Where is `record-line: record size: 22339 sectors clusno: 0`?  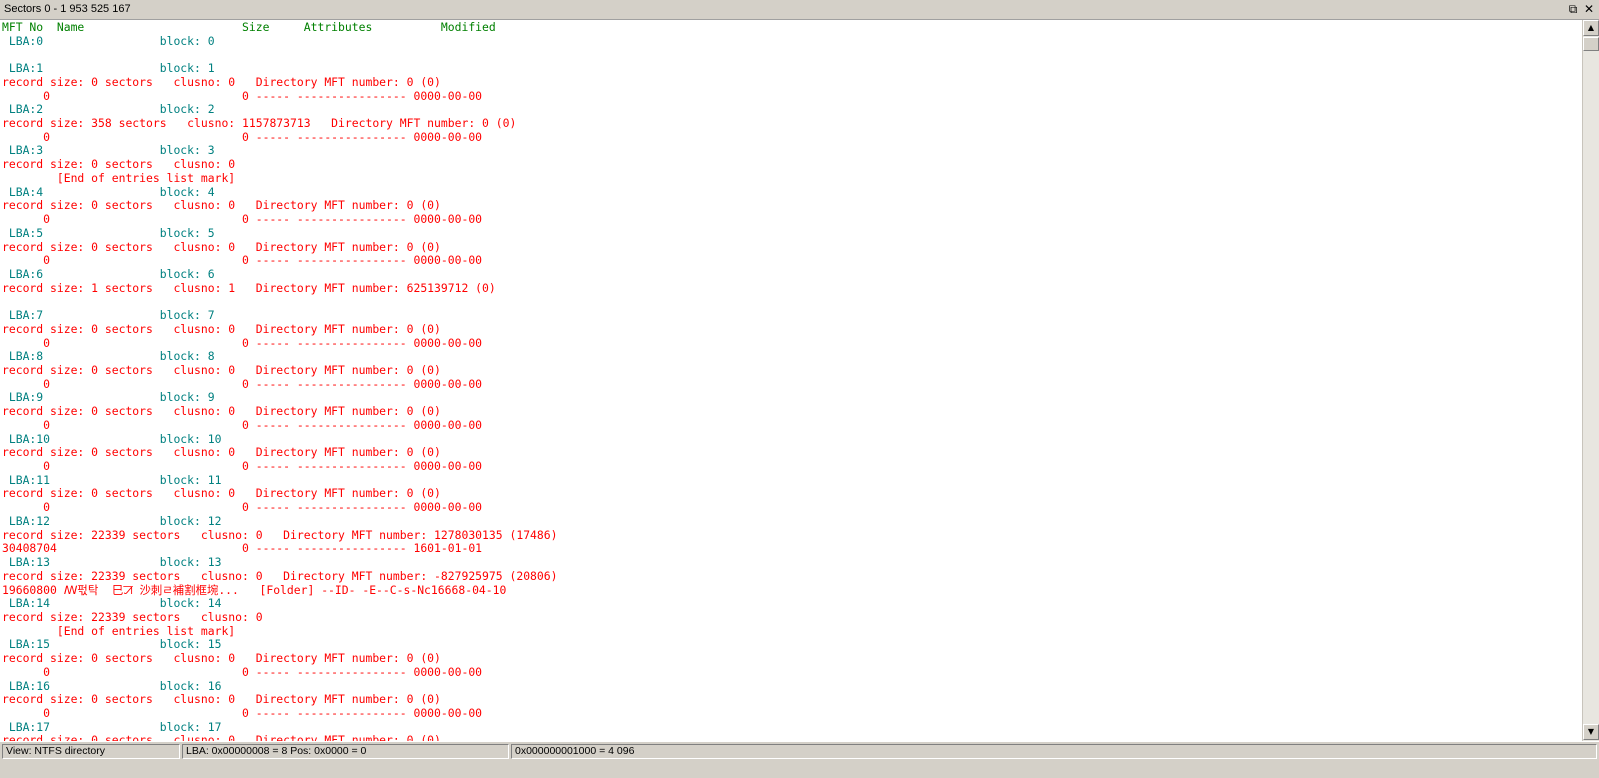
record-line: record size: 22339 sectors clusno: 0 is located at coordinates (132, 617).